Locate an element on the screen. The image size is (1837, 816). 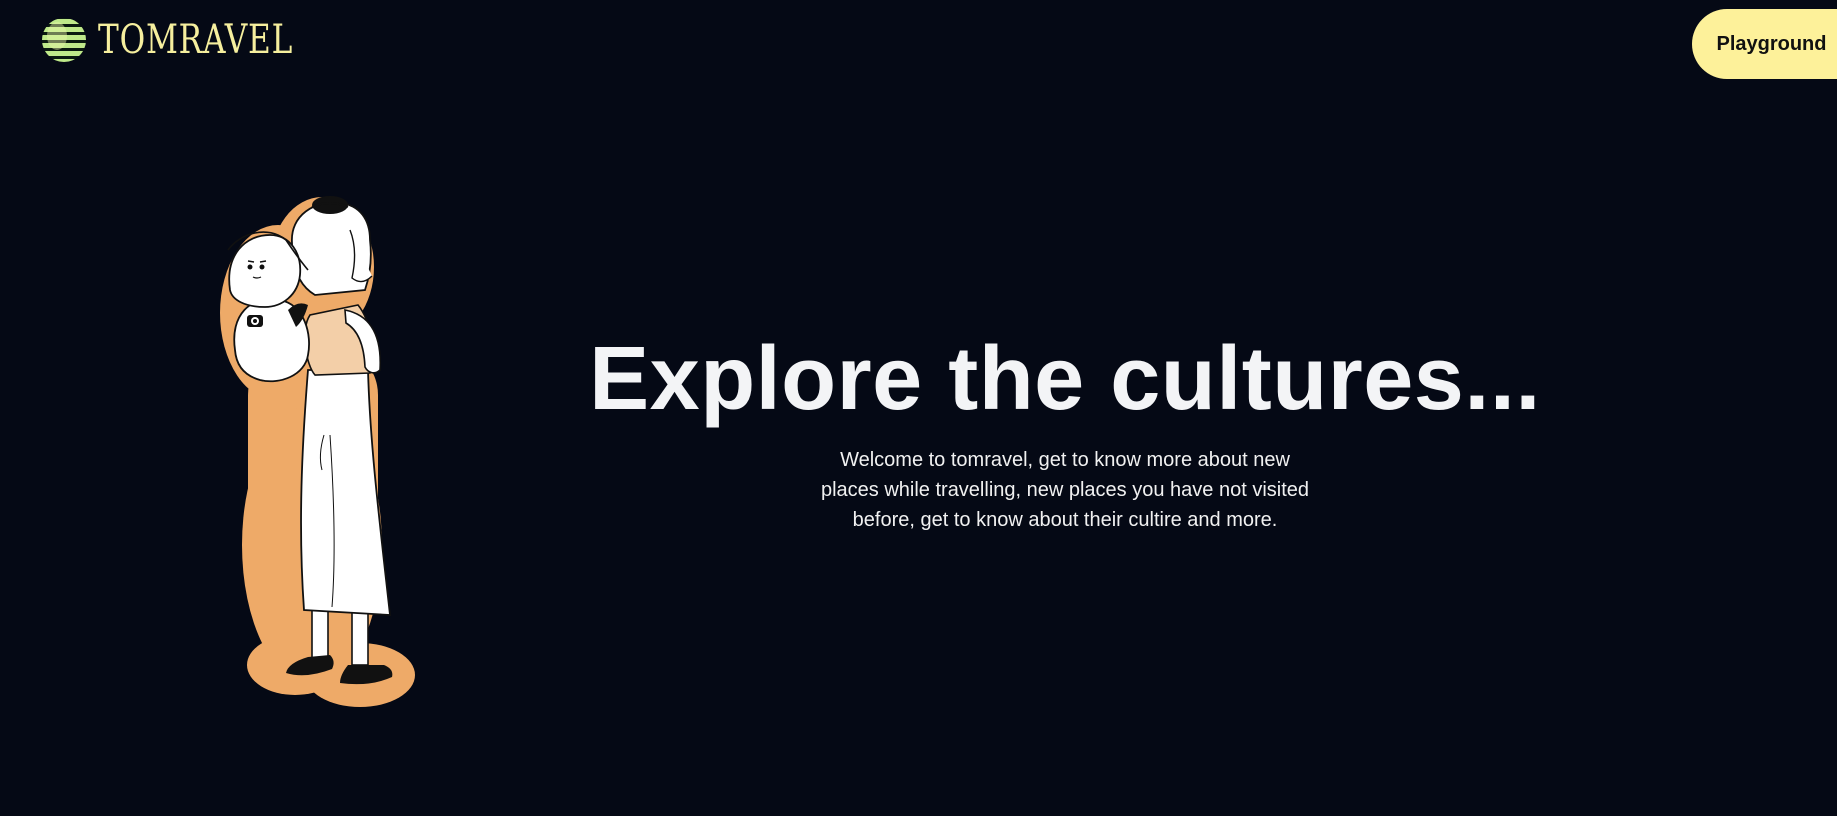
brand-name: TOMRAVEL is located at coordinates (196, 40).